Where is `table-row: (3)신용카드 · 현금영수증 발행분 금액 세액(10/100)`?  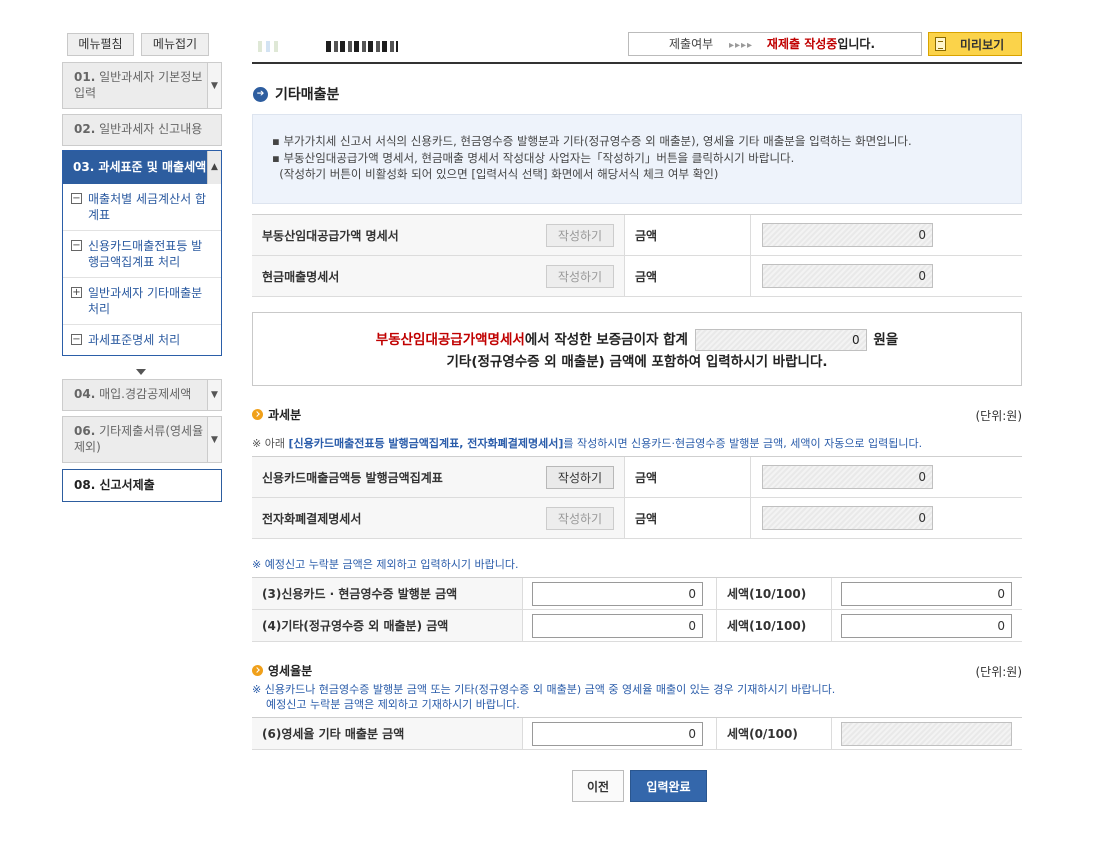
table-row: (3)신용카드 · 현금영수증 발행분 금액 세액(10/100) is located at coordinates (637, 594).